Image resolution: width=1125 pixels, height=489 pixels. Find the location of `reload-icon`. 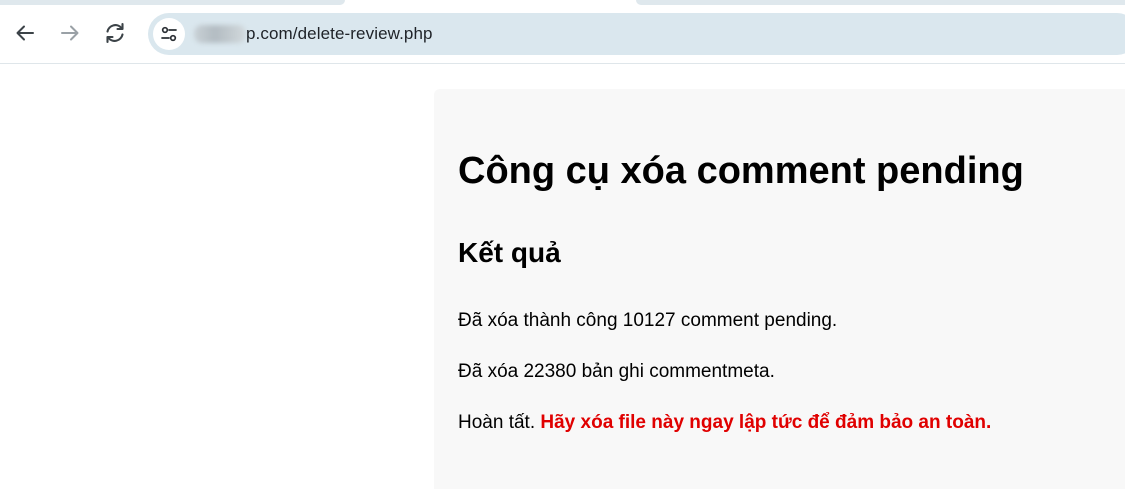

reload-icon is located at coordinates (115, 33).